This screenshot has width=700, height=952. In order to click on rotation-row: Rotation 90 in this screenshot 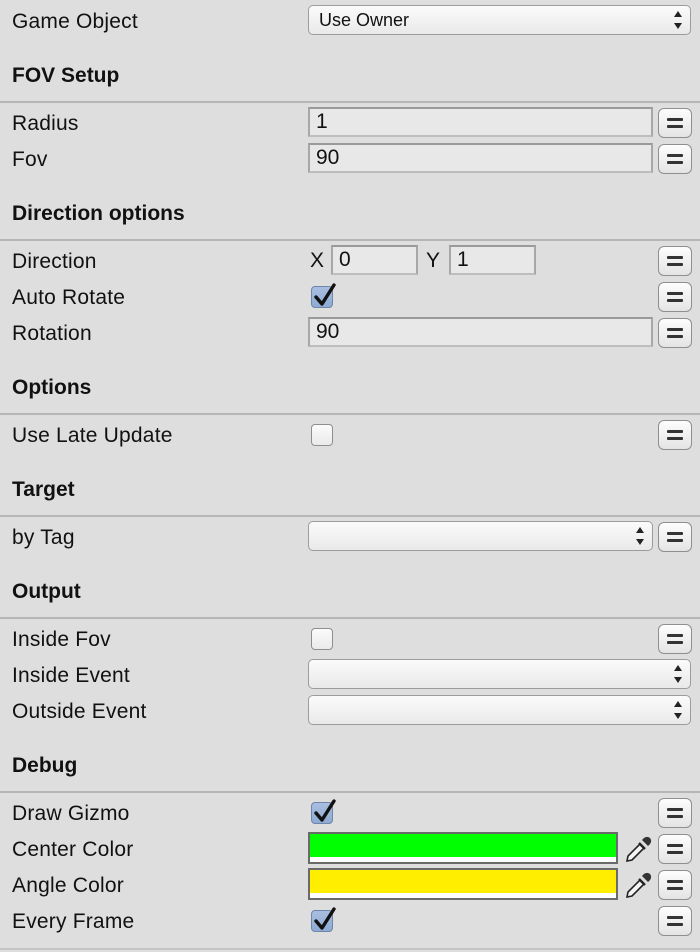, I will do `click(350, 334)`.